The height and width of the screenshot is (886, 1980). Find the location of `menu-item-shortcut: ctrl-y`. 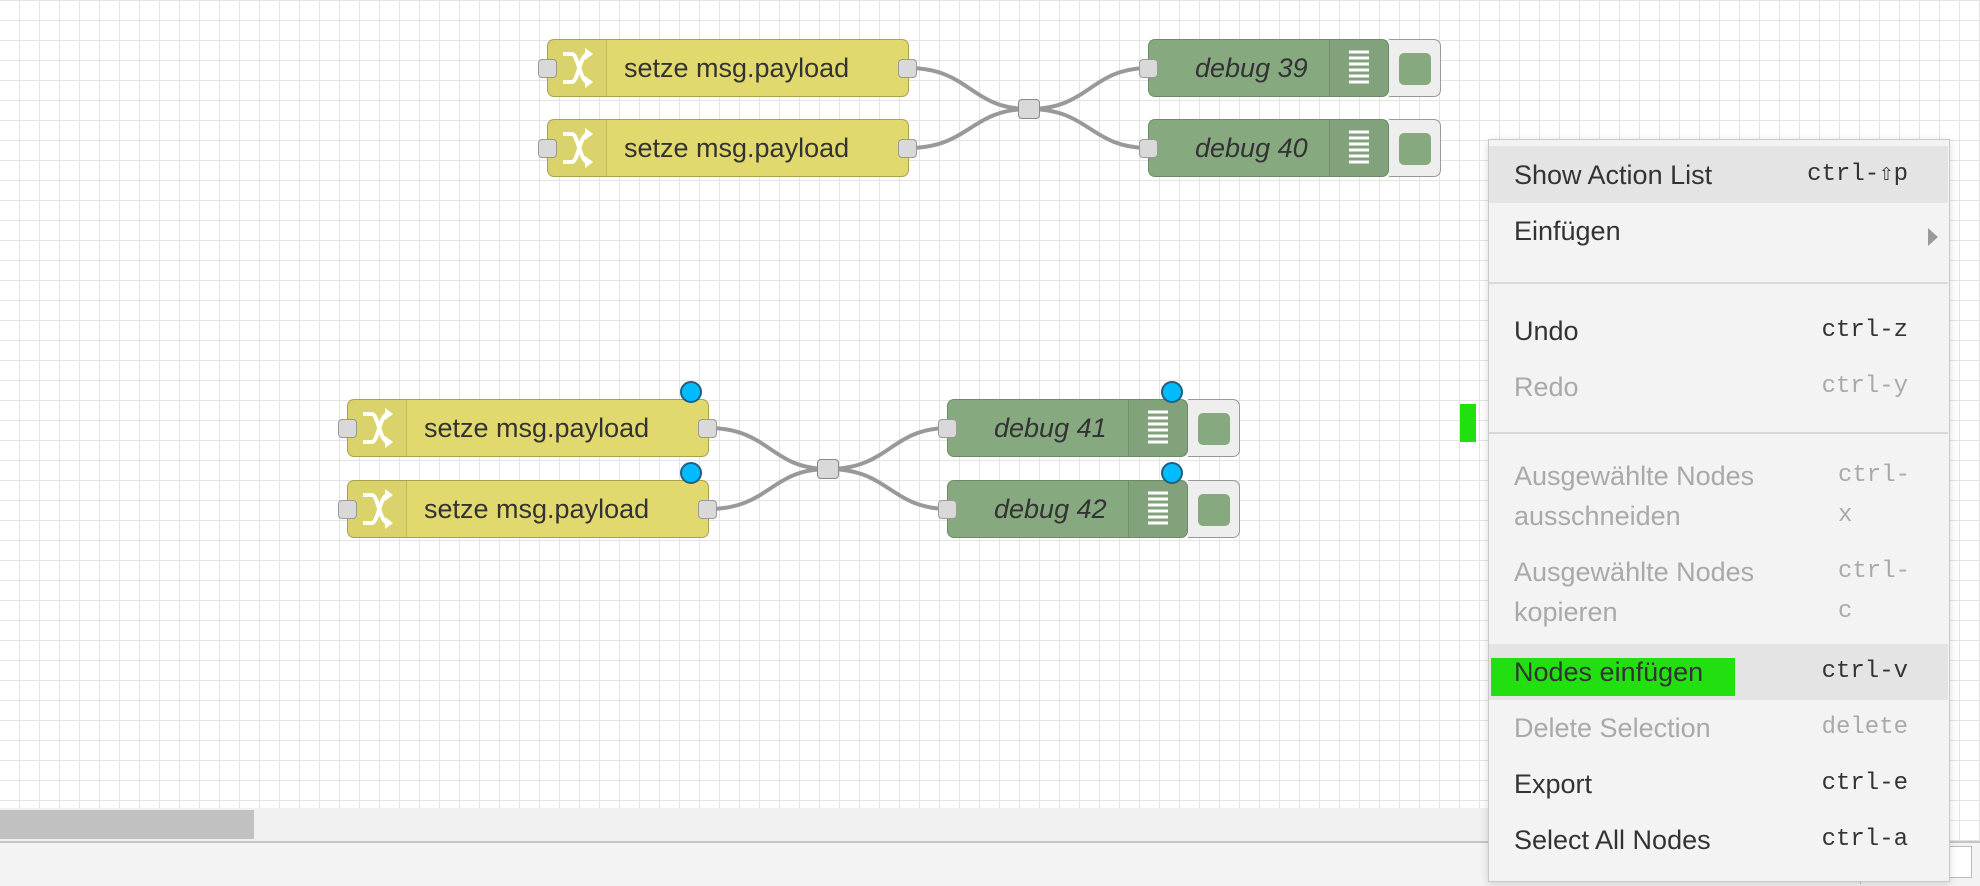

menu-item-shortcut: ctrl-y is located at coordinates (1864, 386).